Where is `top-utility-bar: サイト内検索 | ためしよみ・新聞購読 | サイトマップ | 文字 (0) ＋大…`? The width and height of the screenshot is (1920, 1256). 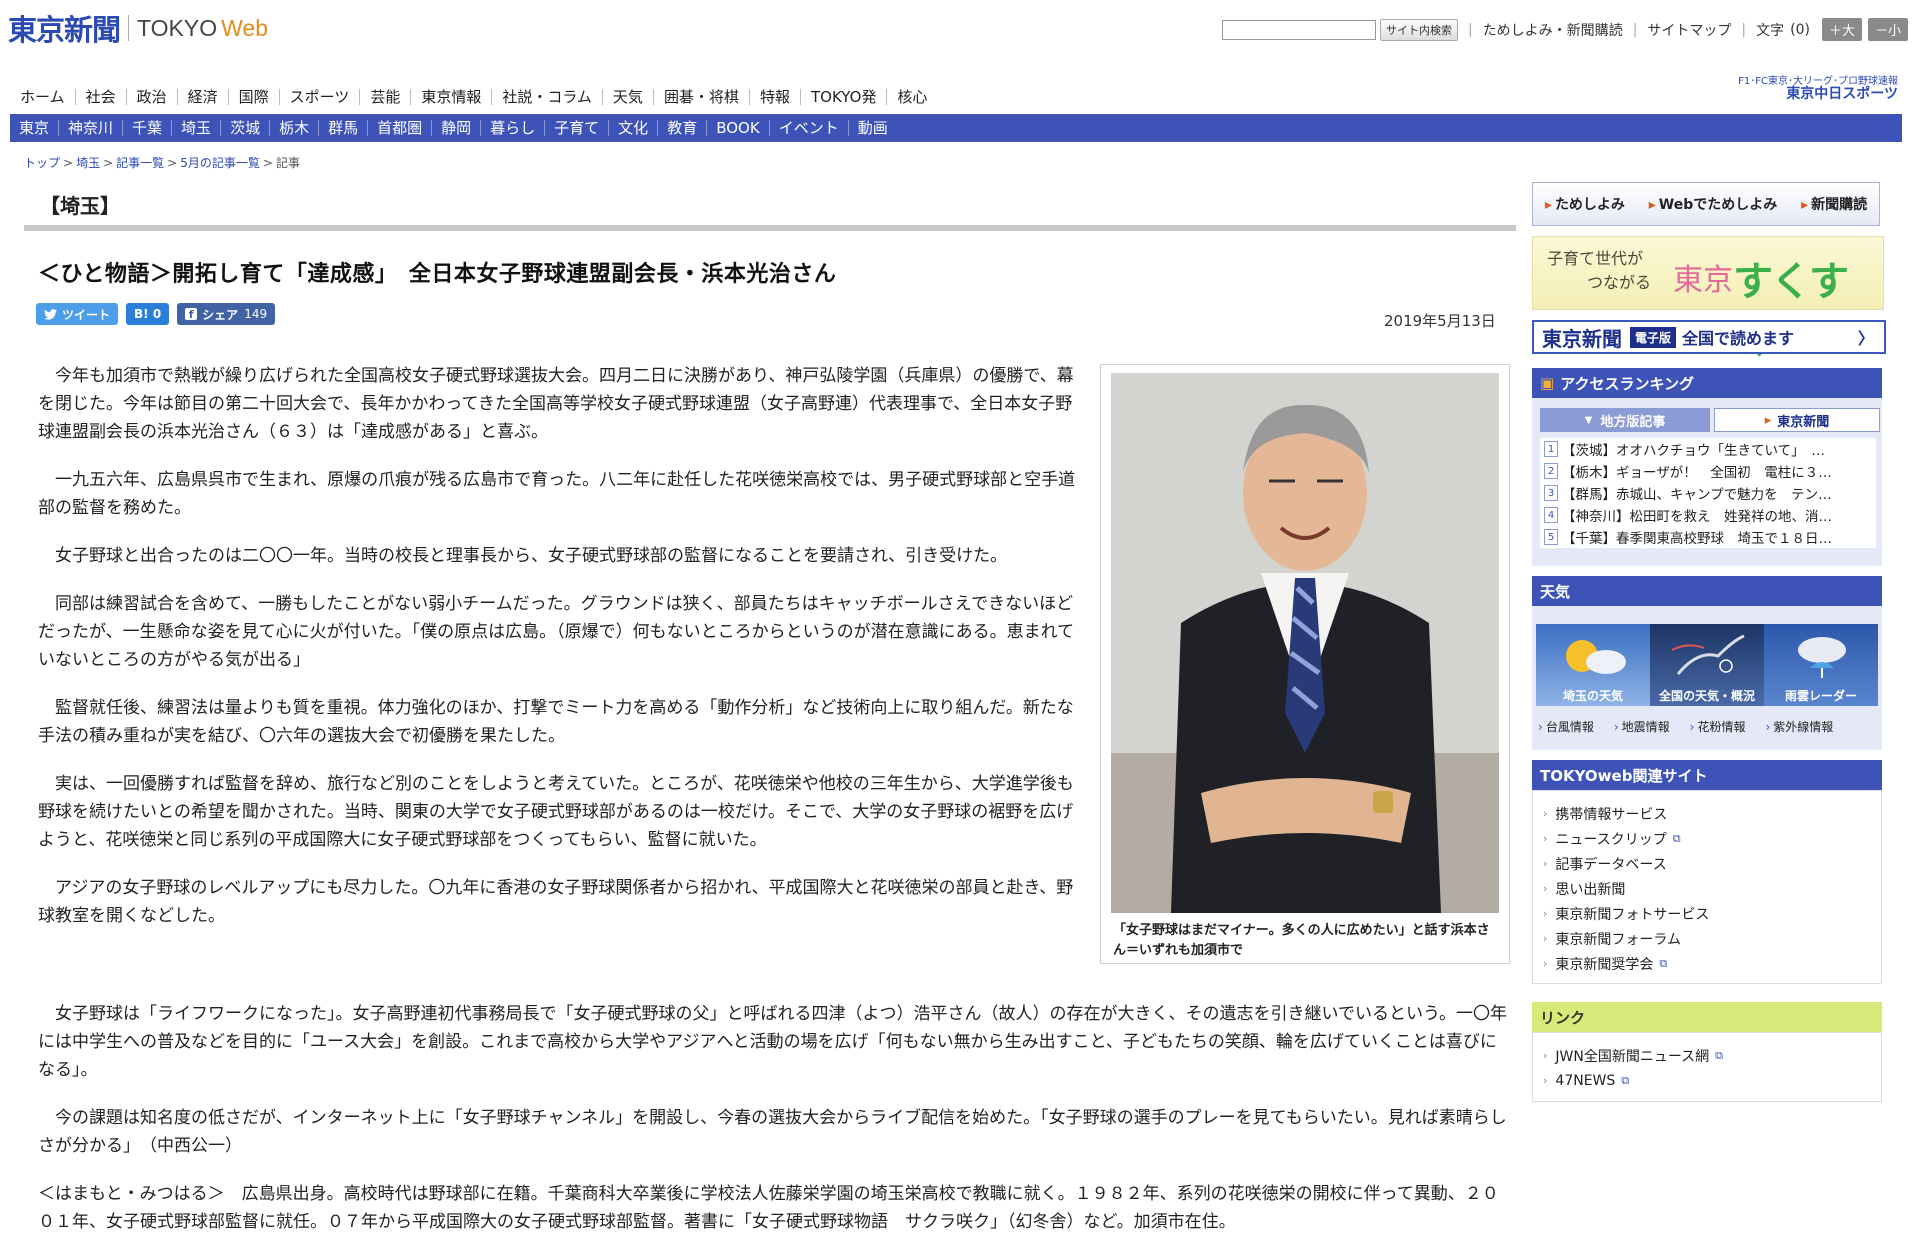 top-utility-bar: サイト内検索 | ためしよみ・新聞購読 | サイトマップ | 文字 (0) ＋大… is located at coordinates (1564, 29).